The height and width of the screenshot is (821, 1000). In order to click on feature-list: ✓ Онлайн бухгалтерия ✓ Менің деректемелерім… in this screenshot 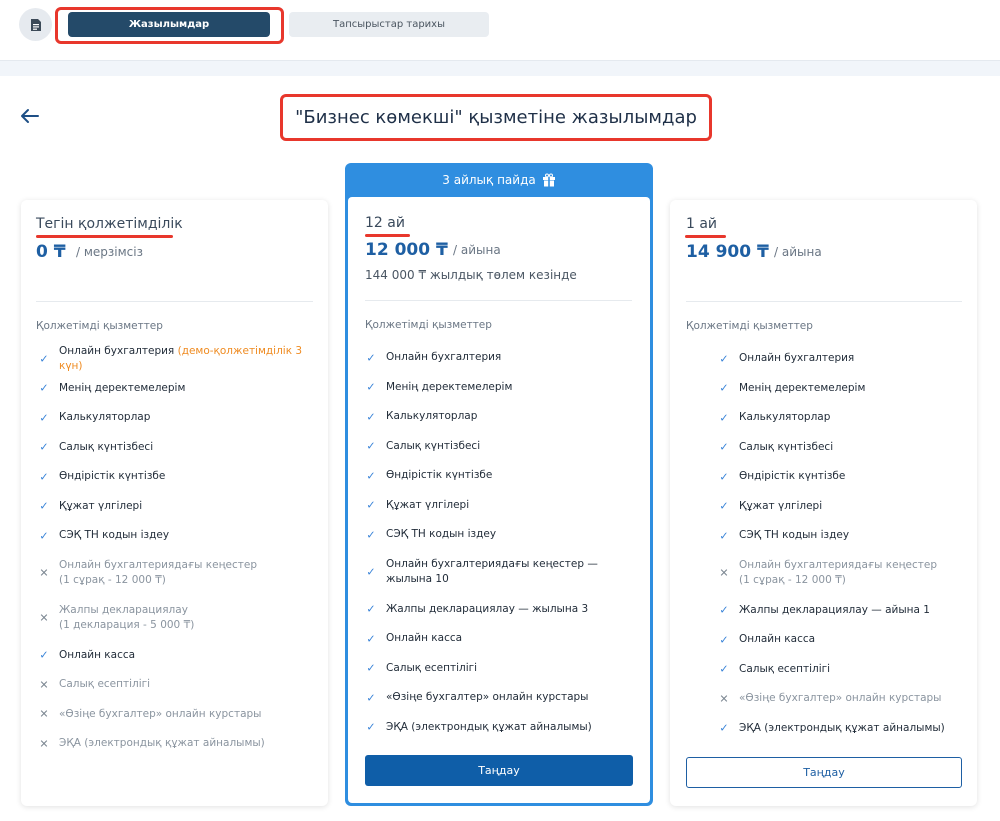, I will do `click(502, 542)`.